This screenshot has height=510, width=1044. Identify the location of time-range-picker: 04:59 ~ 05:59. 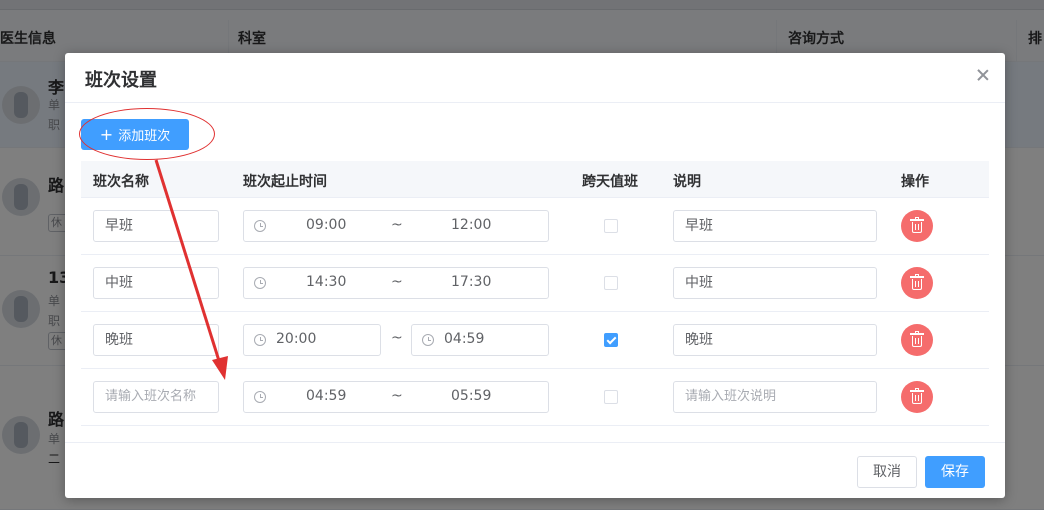
(396, 397).